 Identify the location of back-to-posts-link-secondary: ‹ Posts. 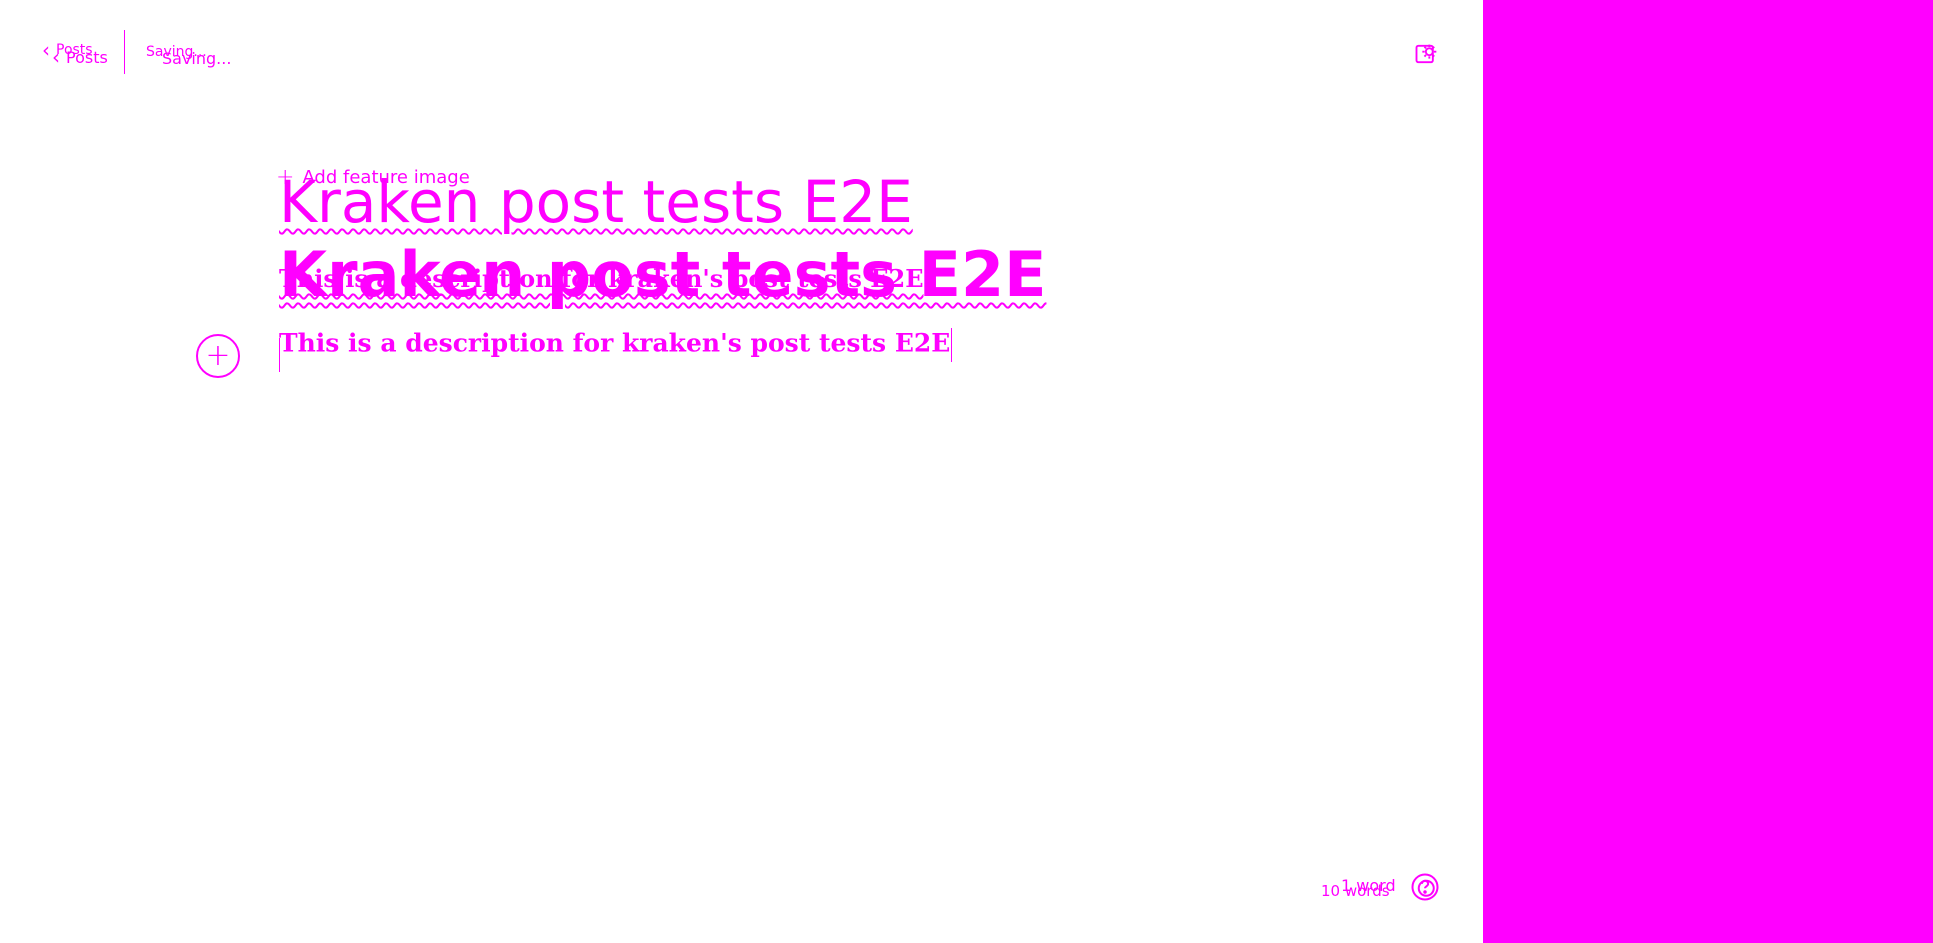
(80, 57).